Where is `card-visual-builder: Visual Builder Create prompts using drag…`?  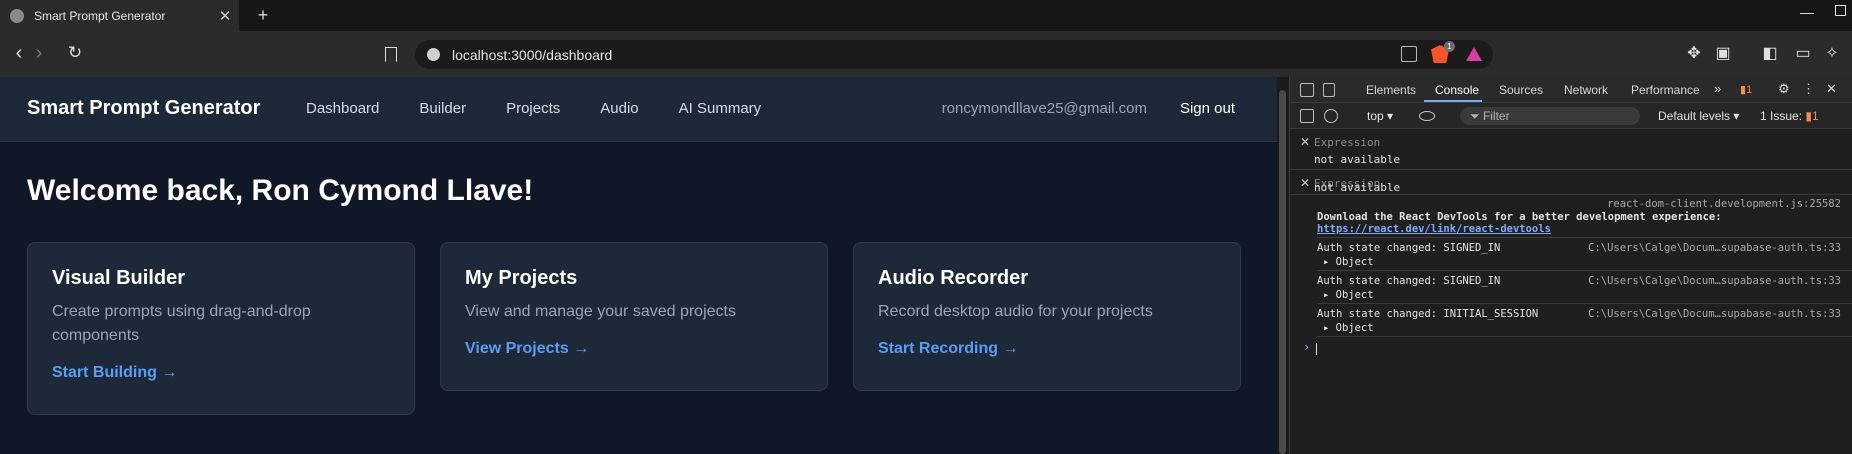 card-visual-builder: Visual Builder Create prompts using drag… is located at coordinates (221, 328).